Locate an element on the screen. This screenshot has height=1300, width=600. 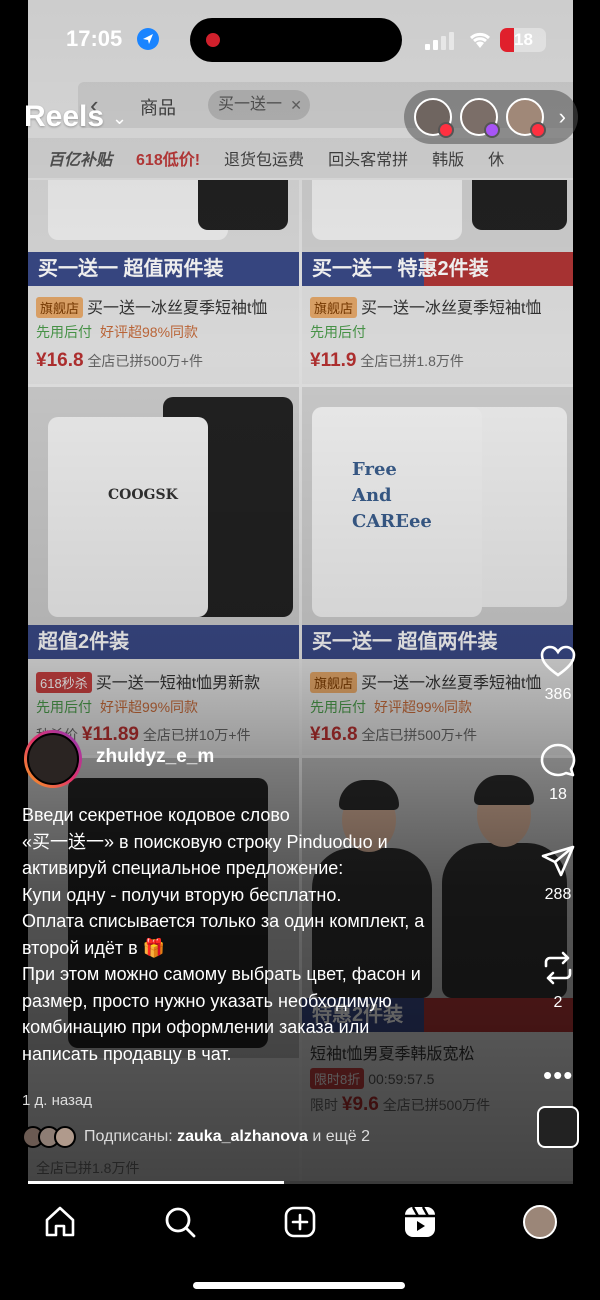
profile-avatar is located at coordinates (540, 1222).